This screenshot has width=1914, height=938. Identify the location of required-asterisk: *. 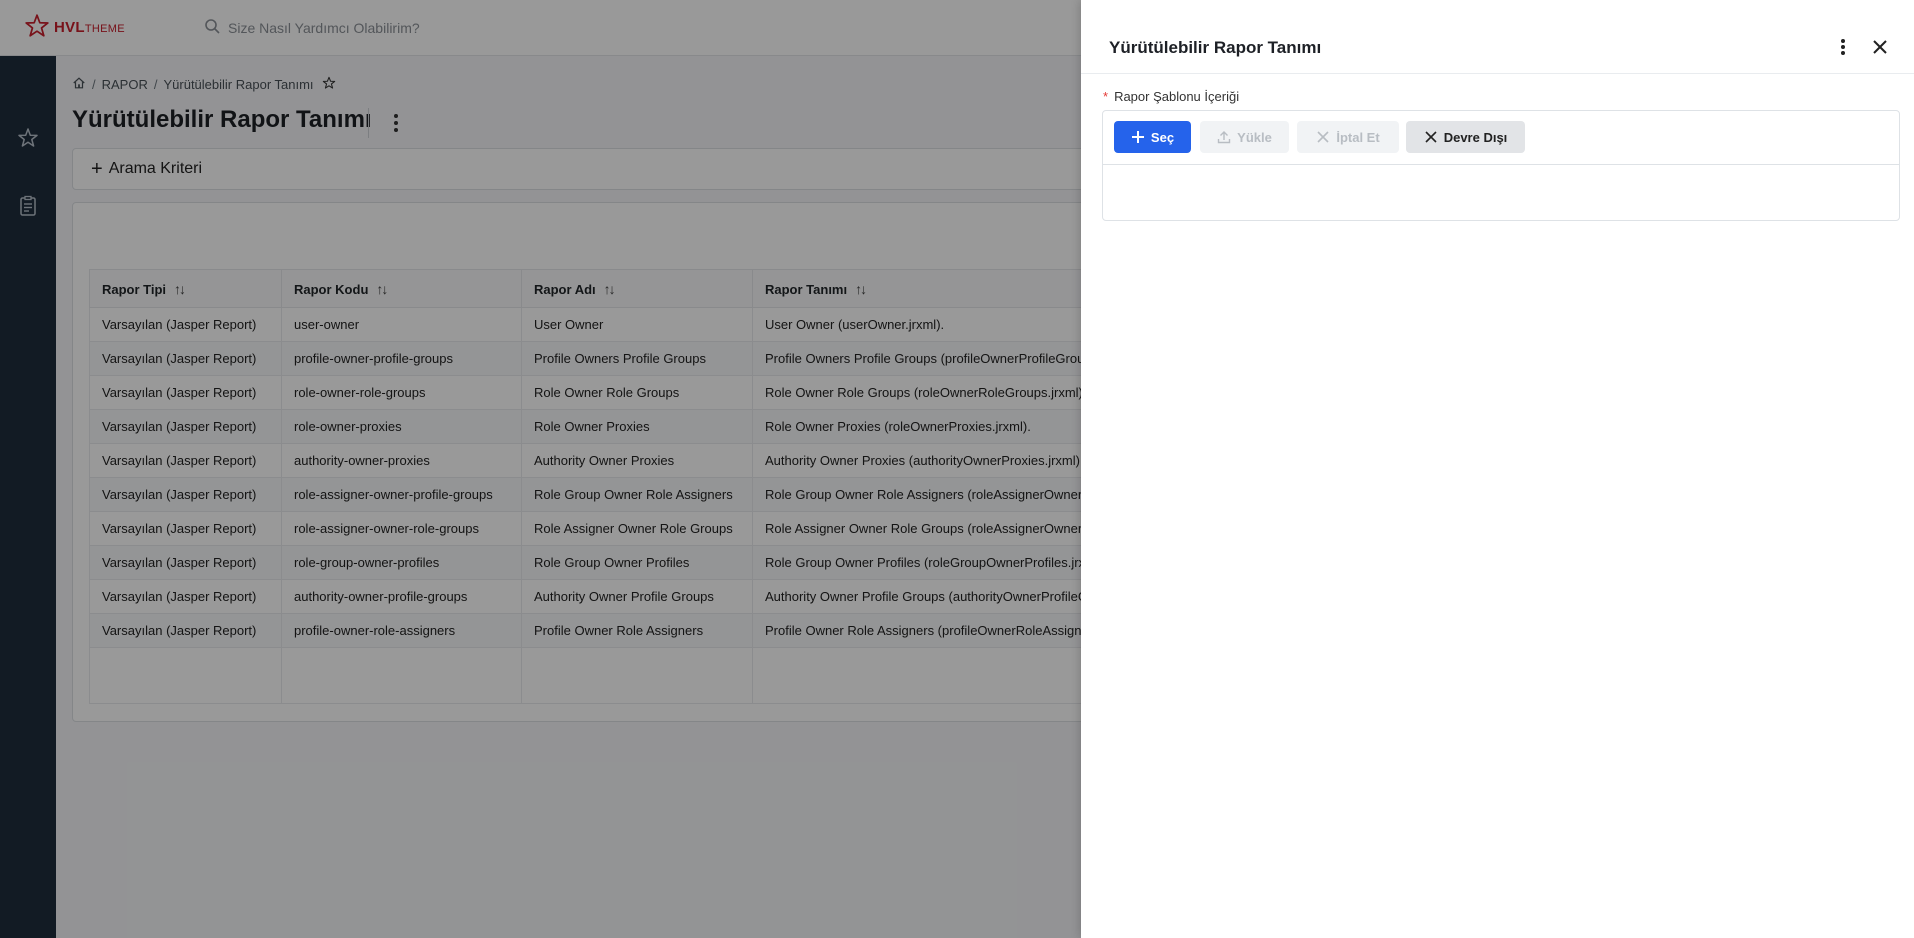
(1106, 96).